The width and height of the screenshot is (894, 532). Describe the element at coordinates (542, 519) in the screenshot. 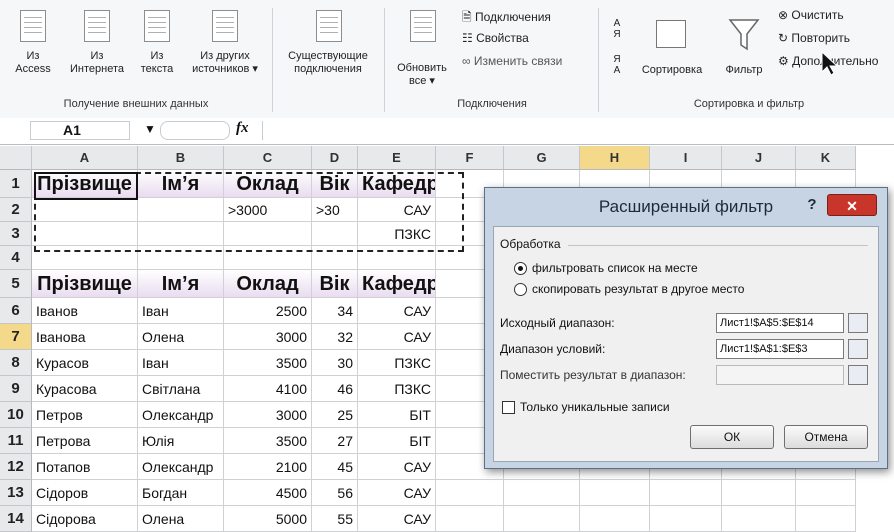

I see `cell-g14` at that location.